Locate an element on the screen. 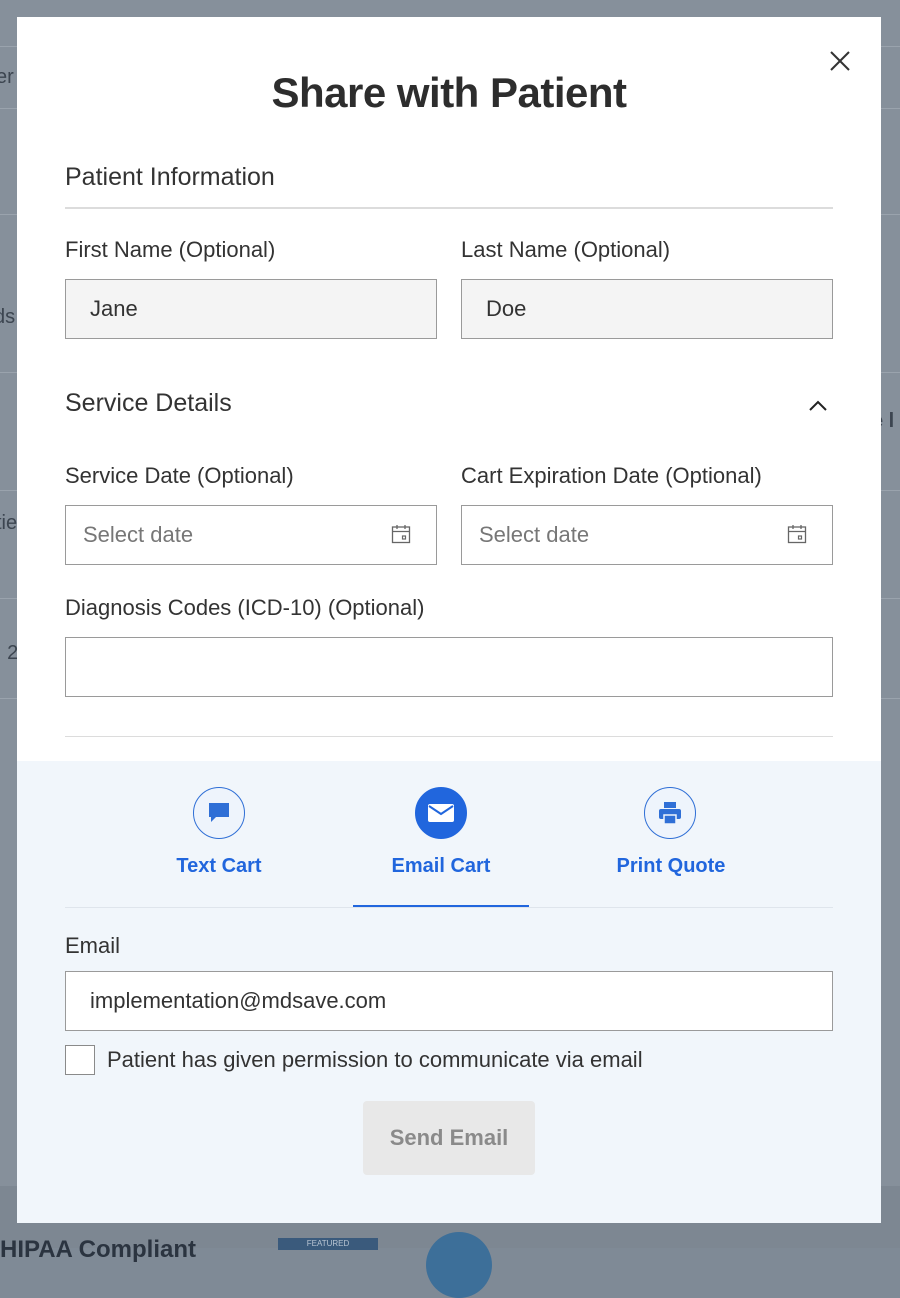 The width and height of the screenshot is (900, 1298). chat-bubble-icon is located at coordinates (219, 812).